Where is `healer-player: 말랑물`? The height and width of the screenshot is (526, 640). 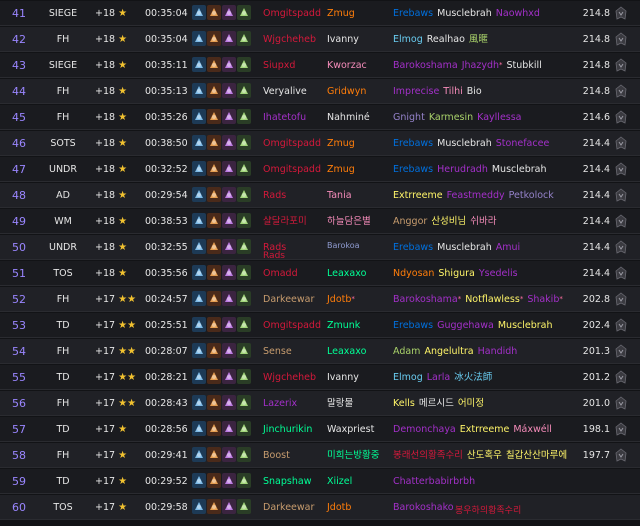 healer-player: 말랑물 is located at coordinates (340, 403).